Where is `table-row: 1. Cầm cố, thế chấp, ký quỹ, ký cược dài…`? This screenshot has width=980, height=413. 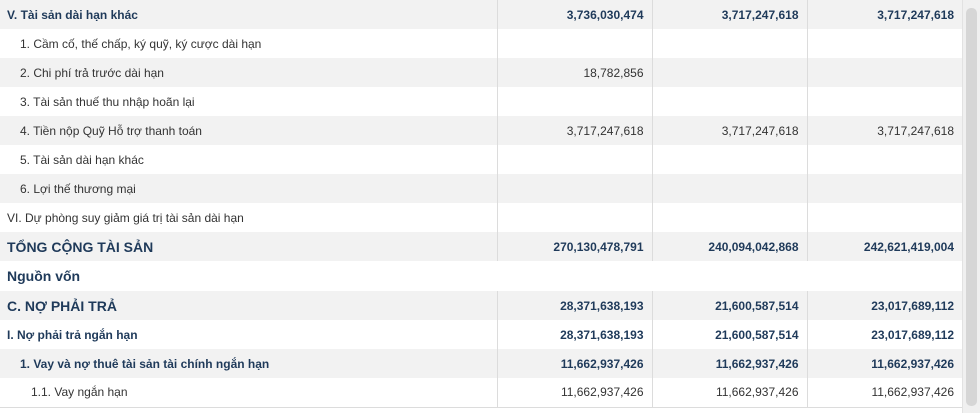
table-row: 1. Cầm cố, thế chấp, ký quỹ, ký cược dài… is located at coordinates (481, 43).